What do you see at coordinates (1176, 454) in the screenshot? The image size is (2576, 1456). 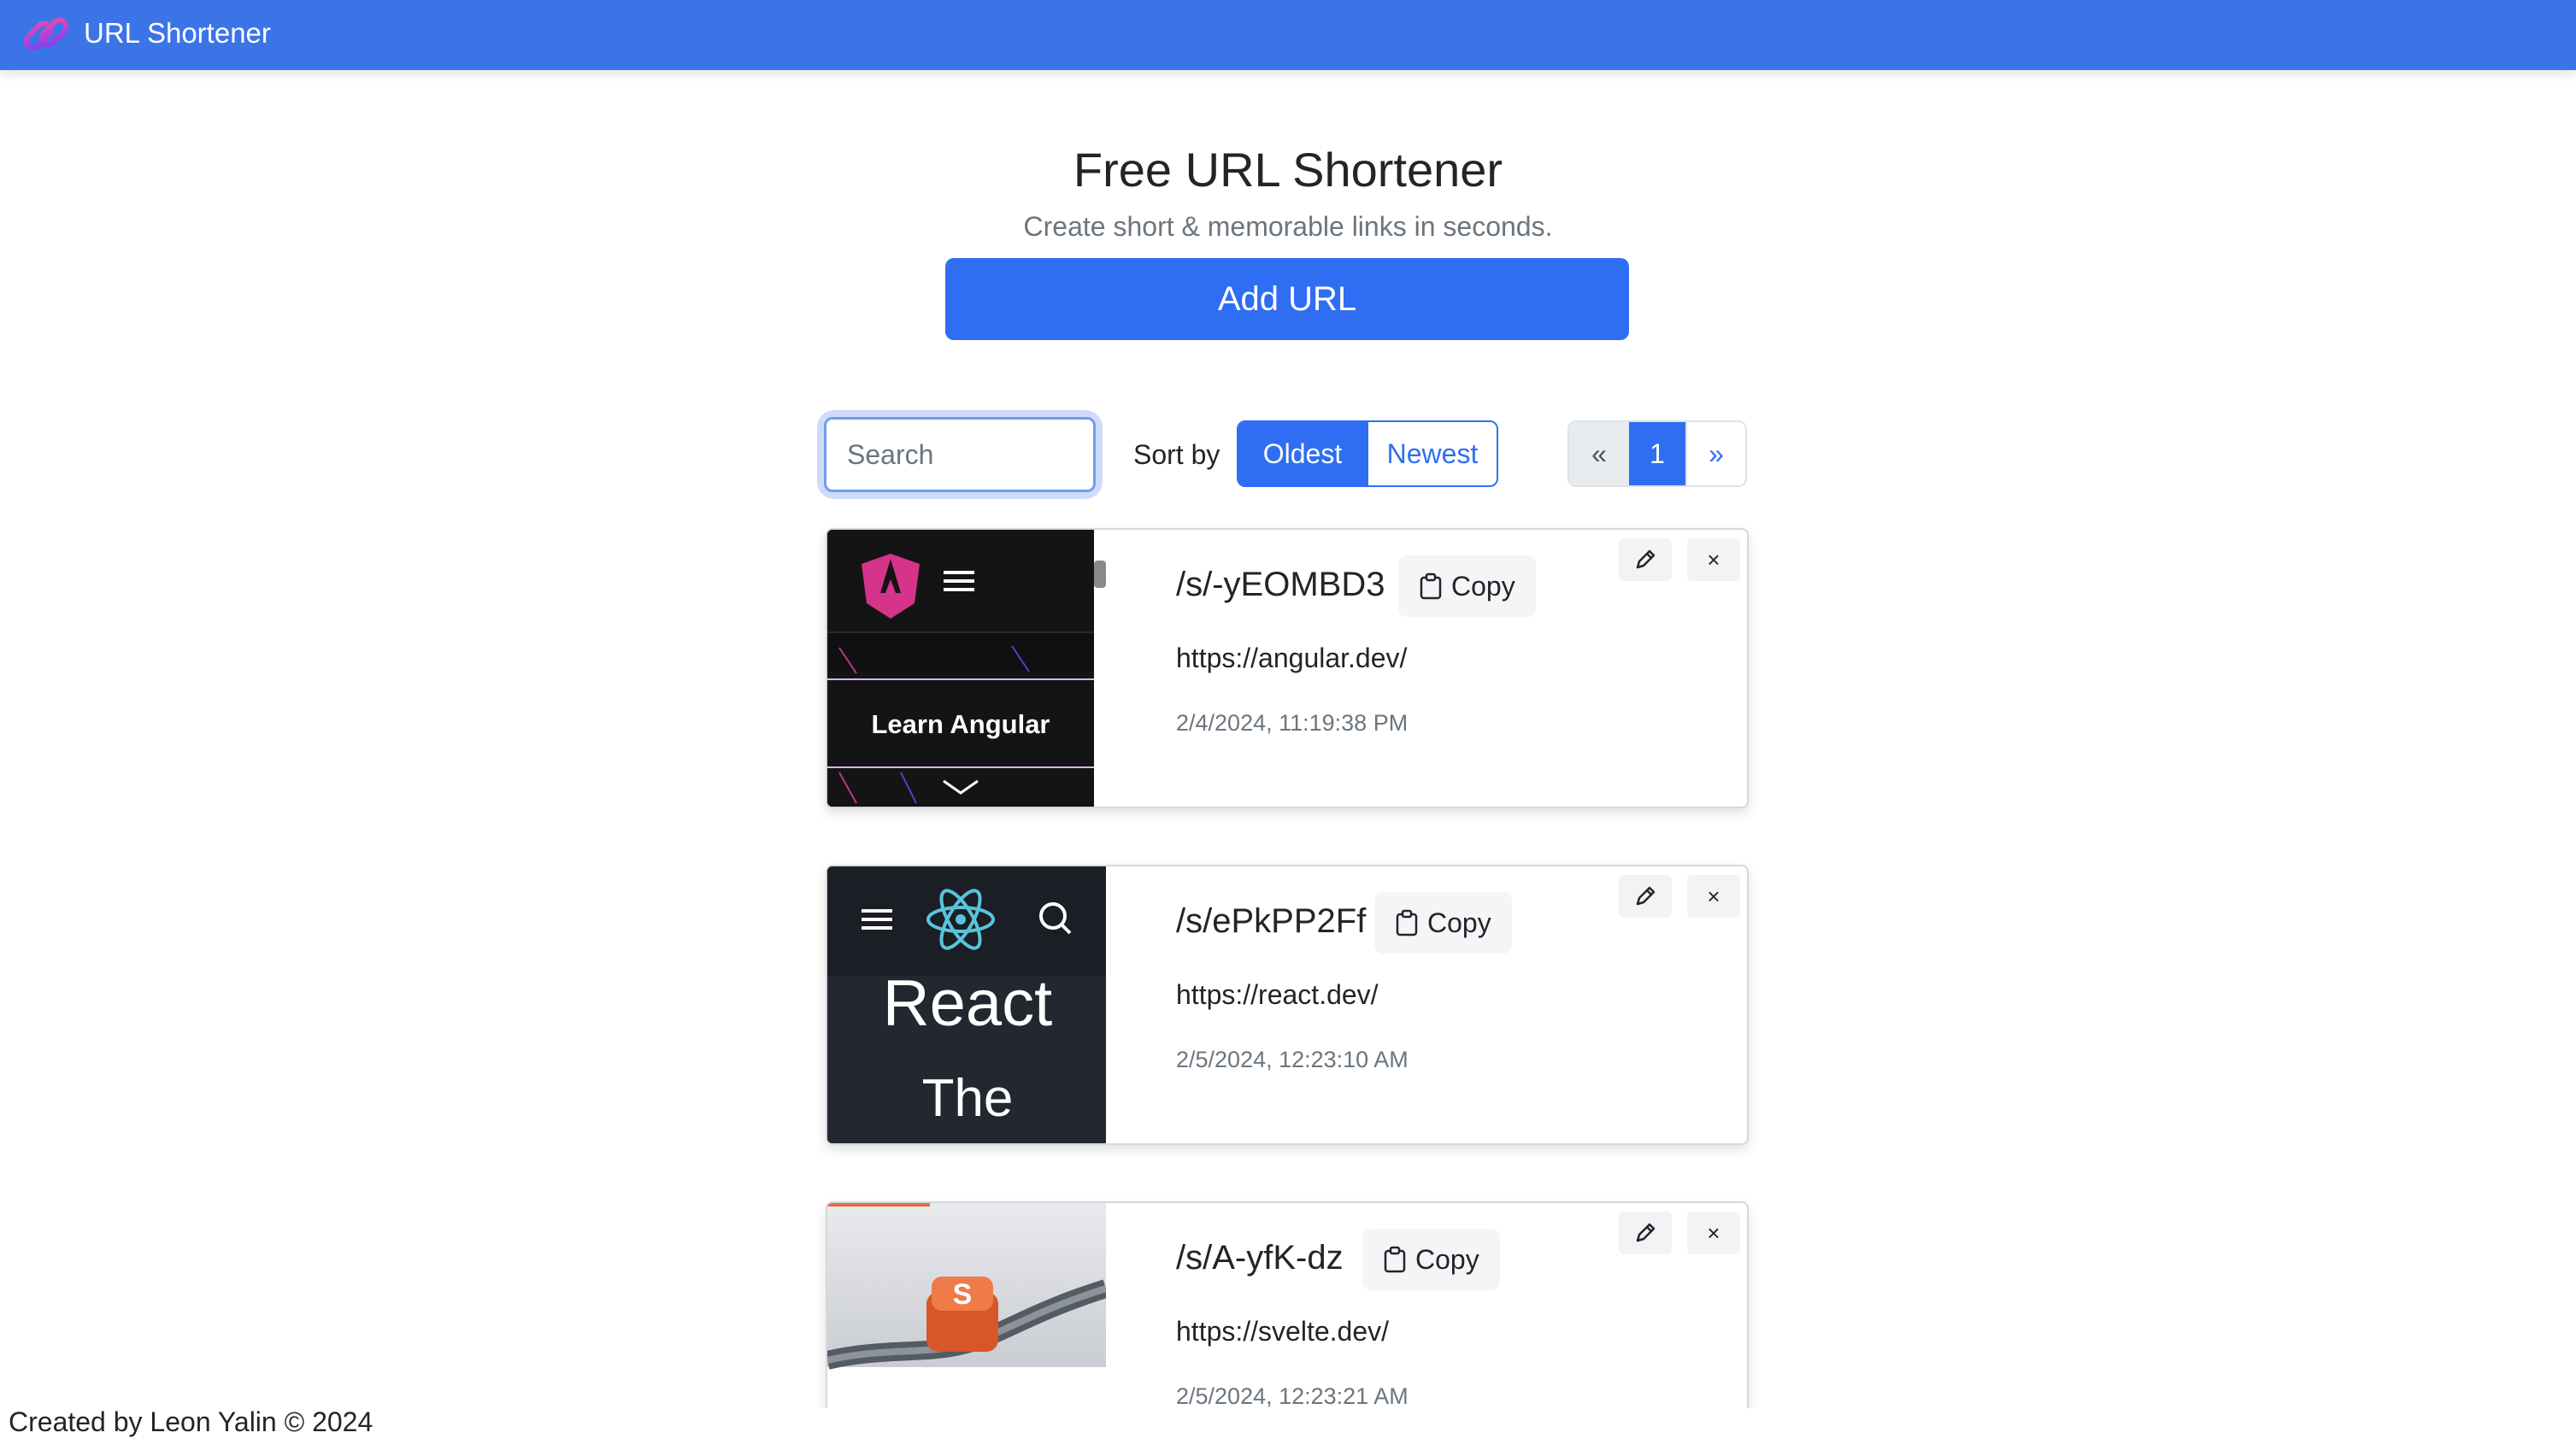 I see `sort-label: Sort by` at bounding box center [1176, 454].